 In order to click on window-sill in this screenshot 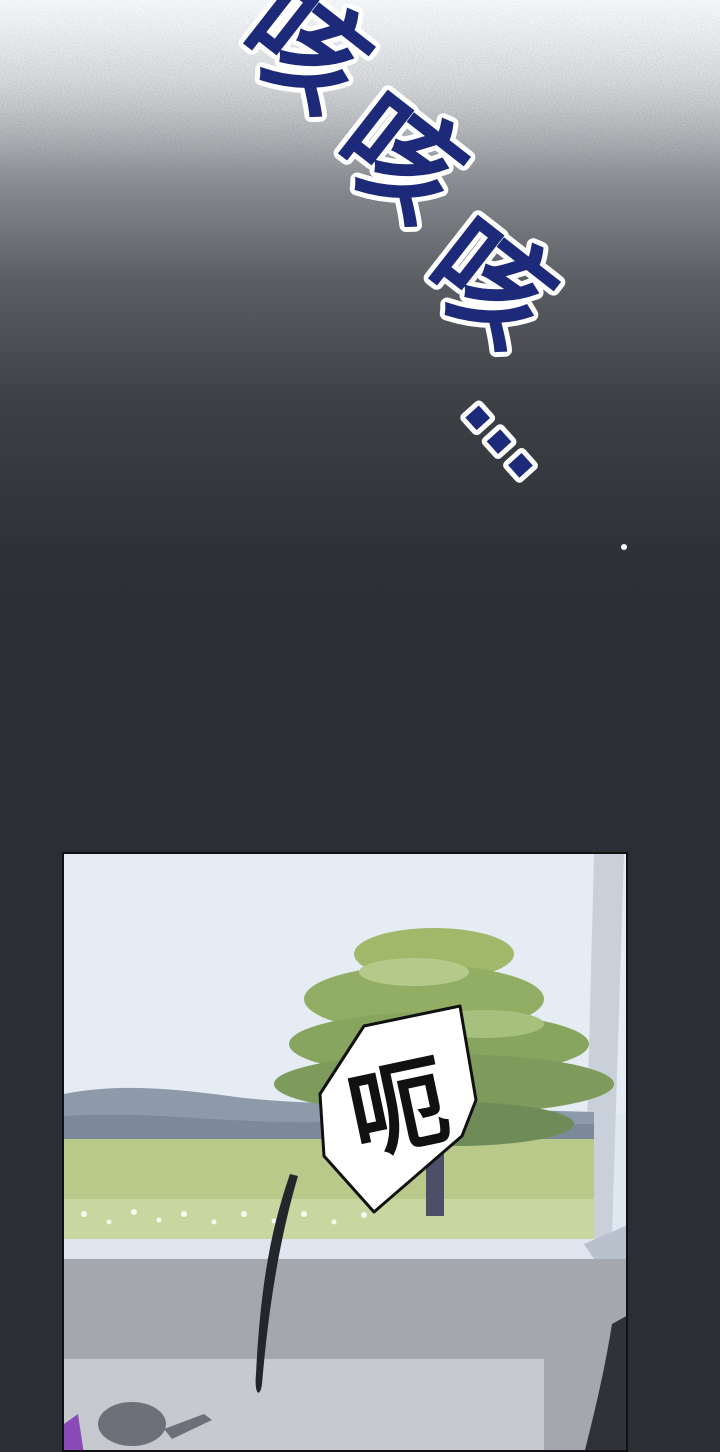, I will do `click(345, 1249)`.